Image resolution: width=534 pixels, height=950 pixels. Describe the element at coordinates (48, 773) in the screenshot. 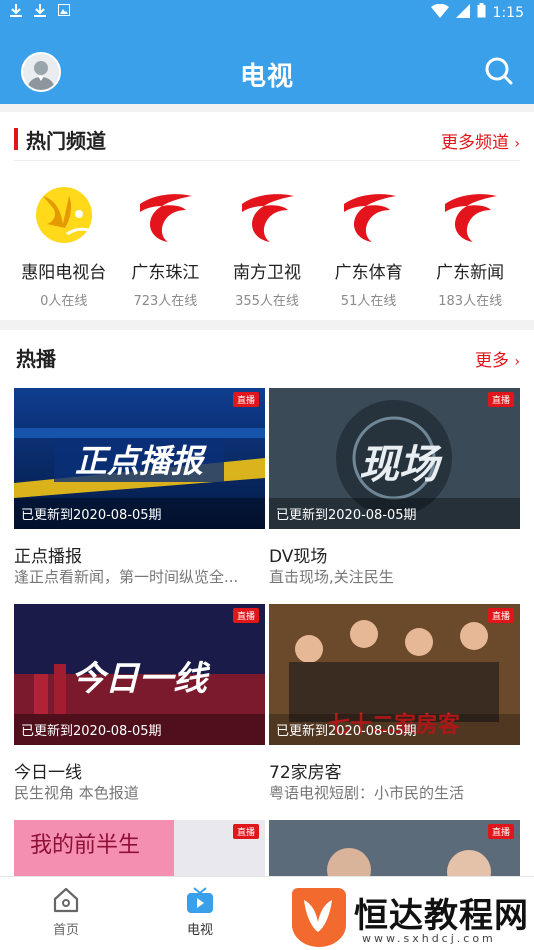

I see `show-title: 今日一线` at that location.